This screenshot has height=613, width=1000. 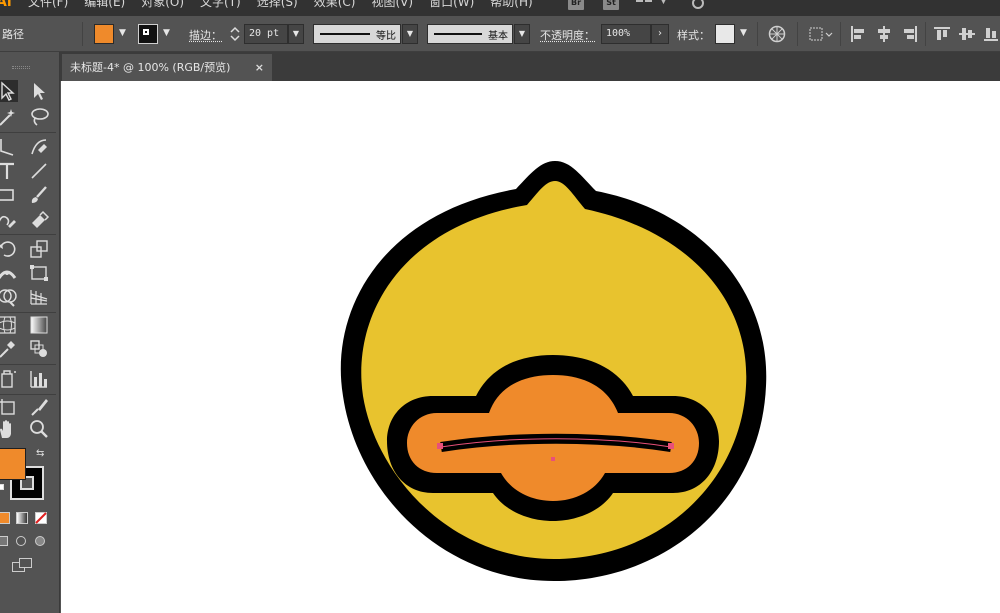 I want to click on brush-definition: 基本, so click(x=470, y=34).